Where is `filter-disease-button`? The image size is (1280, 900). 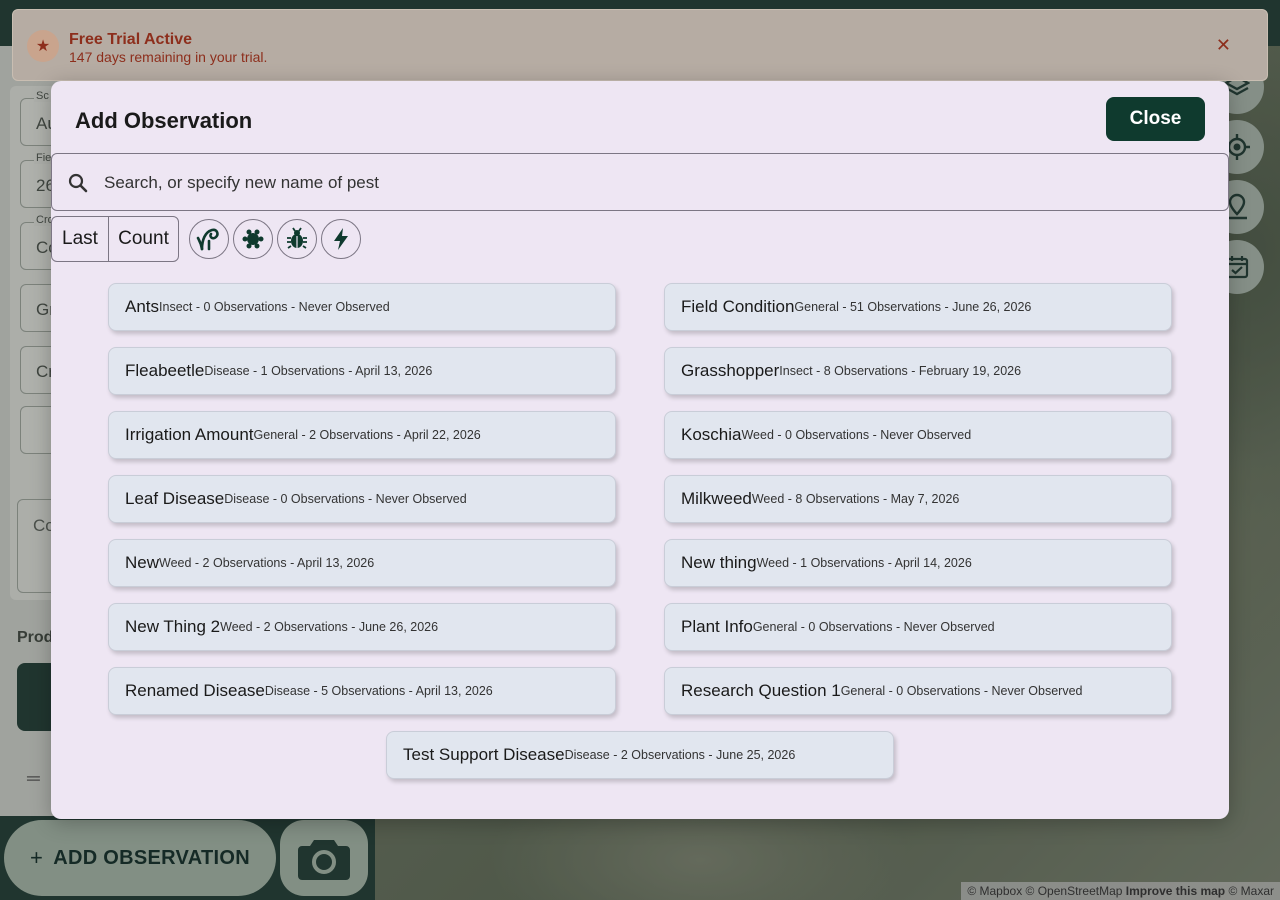
filter-disease-button is located at coordinates (209, 239).